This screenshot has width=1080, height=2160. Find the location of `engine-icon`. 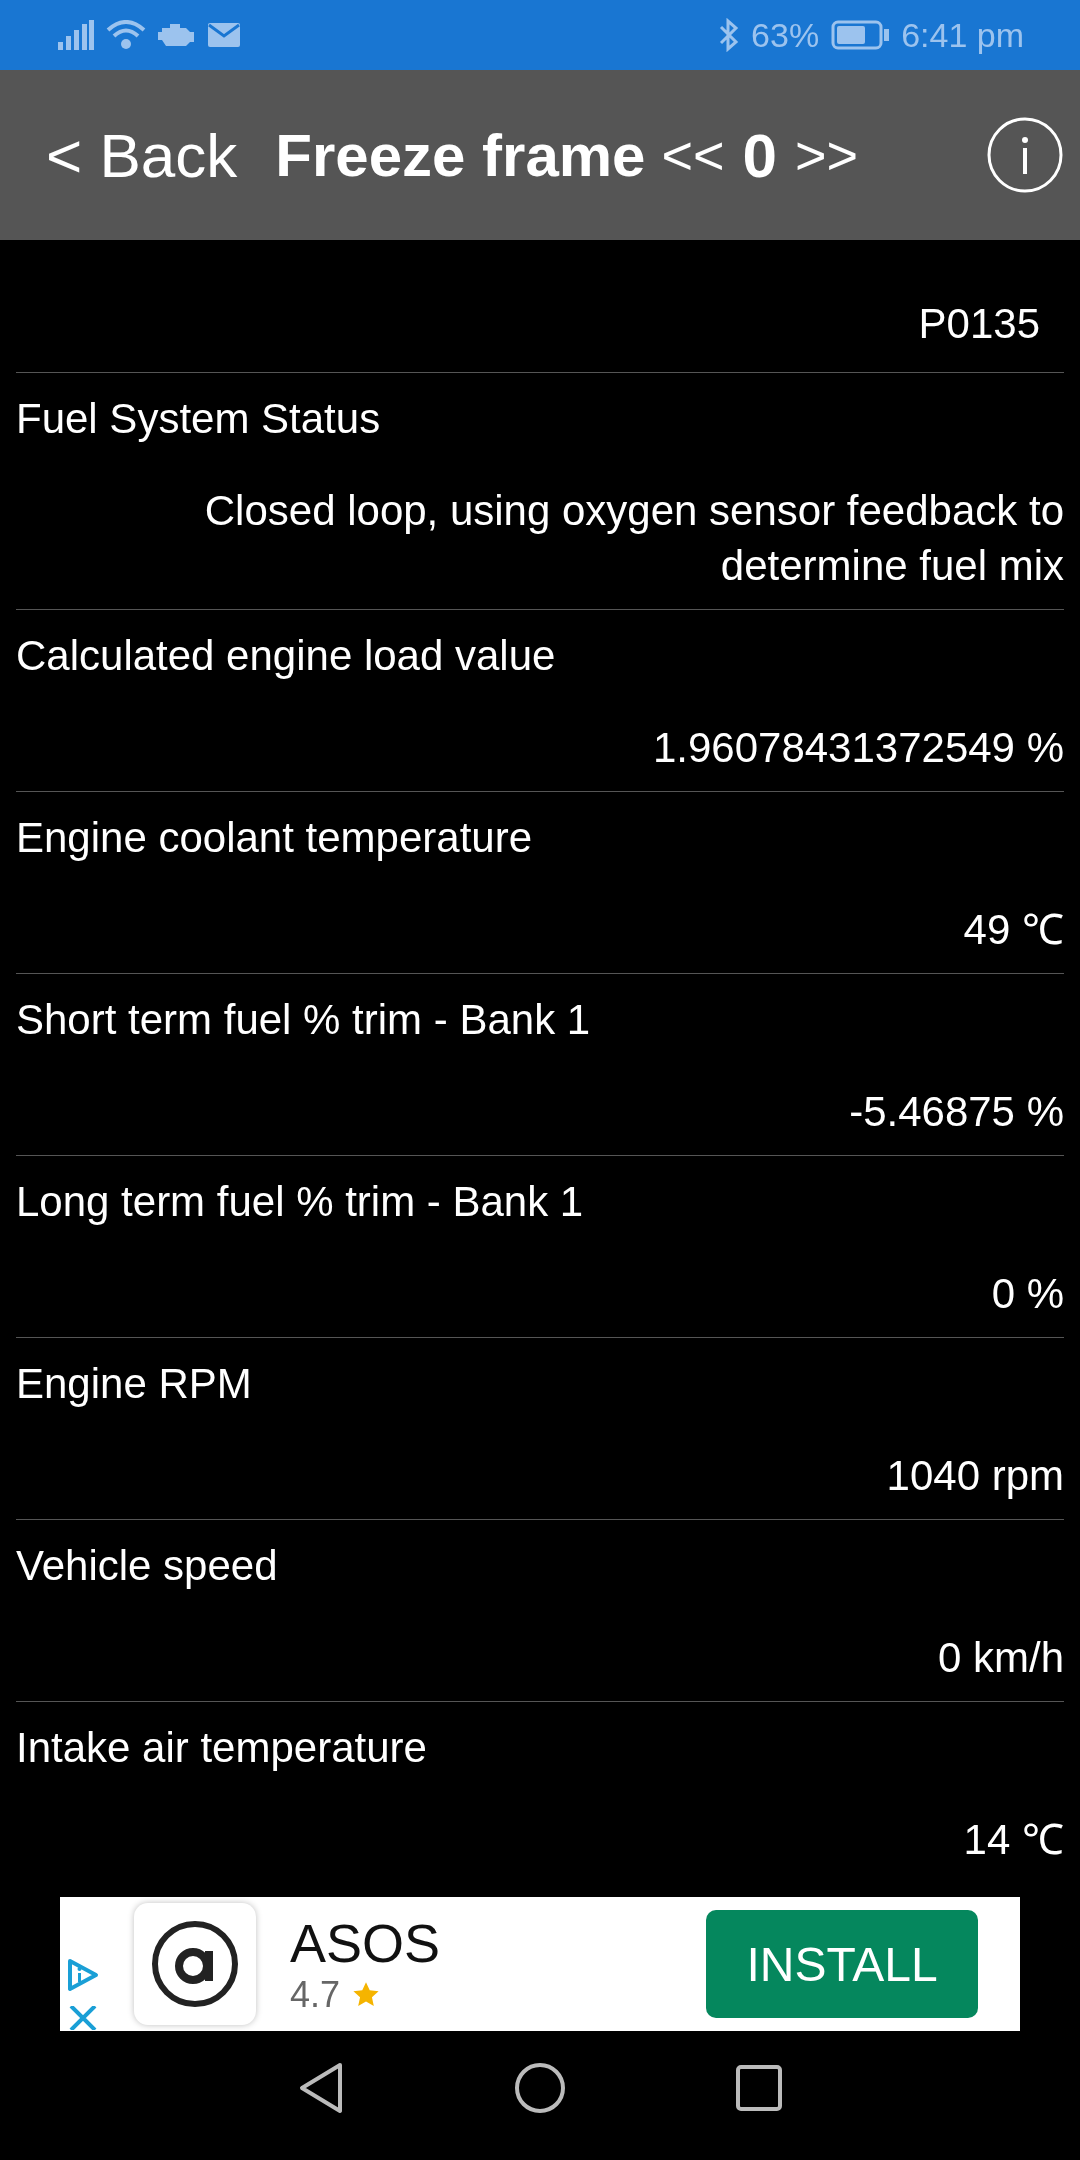

engine-icon is located at coordinates (177, 35).